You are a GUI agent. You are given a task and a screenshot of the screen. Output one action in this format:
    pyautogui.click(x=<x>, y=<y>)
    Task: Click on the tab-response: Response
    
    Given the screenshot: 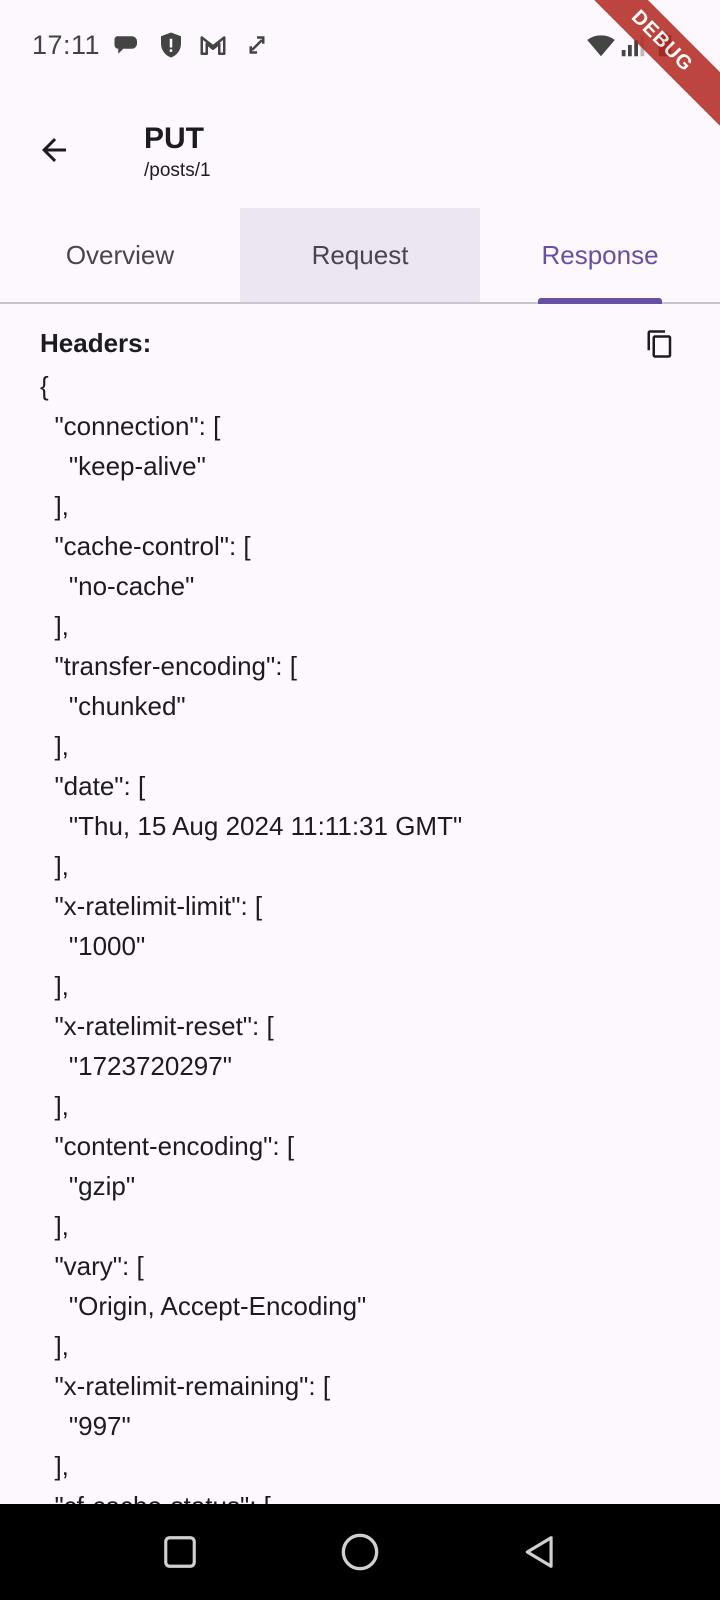 What is the action you would take?
    pyautogui.click(x=600, y=256)
    